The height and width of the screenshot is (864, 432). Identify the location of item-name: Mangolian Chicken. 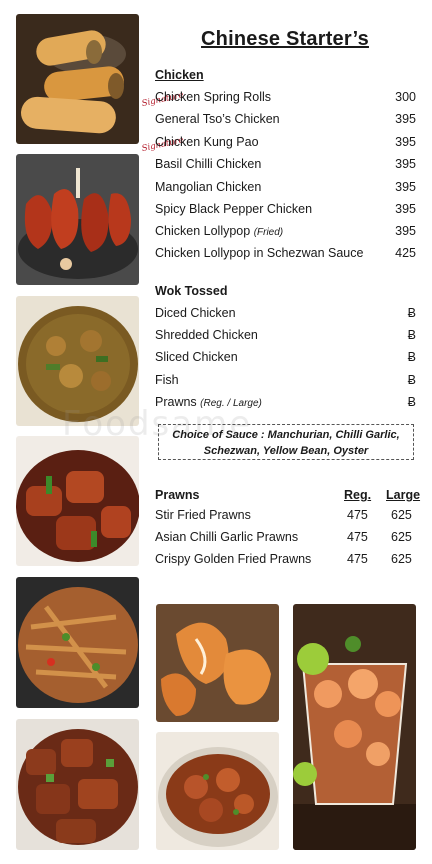
(208, 187).